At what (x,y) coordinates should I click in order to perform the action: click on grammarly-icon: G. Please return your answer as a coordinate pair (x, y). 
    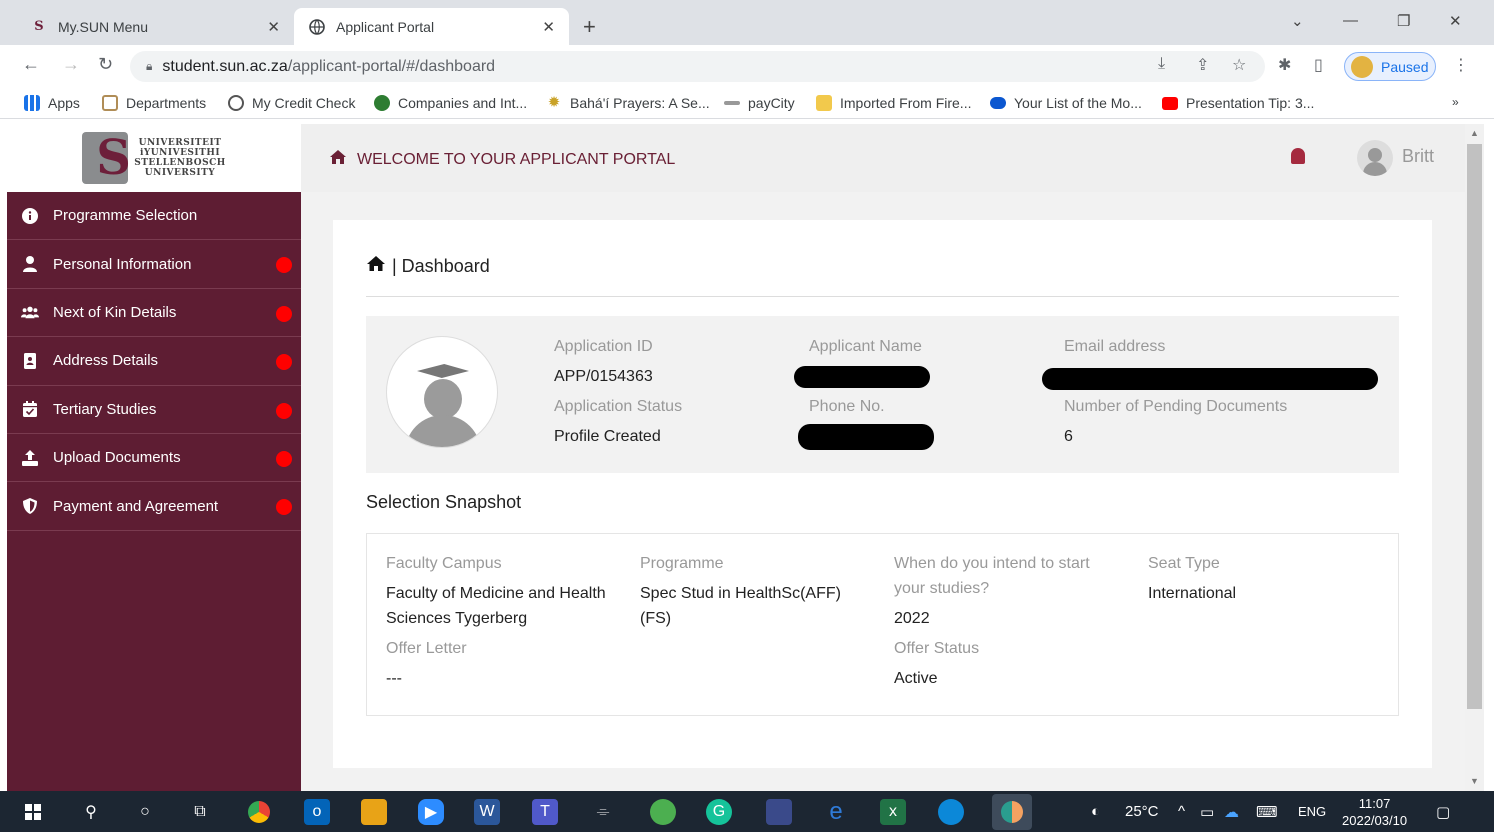
    Looking at the image, I should click on (719, 812).